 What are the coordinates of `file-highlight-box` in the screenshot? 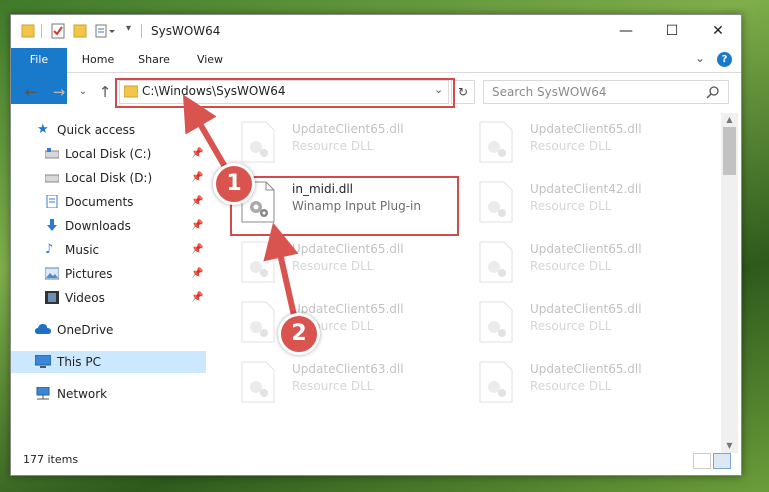 It's located at (344, 206).